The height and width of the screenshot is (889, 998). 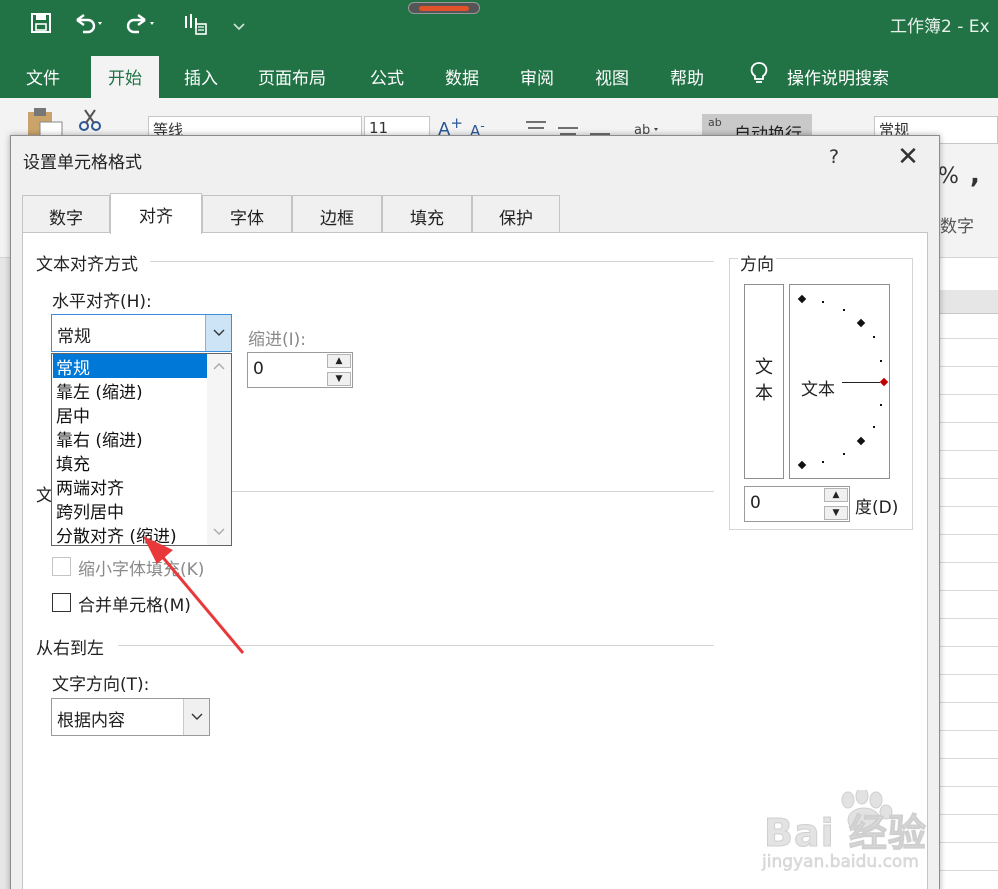 What do you see at coordinates (764, 393) in the screenshot?
I see `vertical-text-char-2: 本` at bounding box center [764, 393].